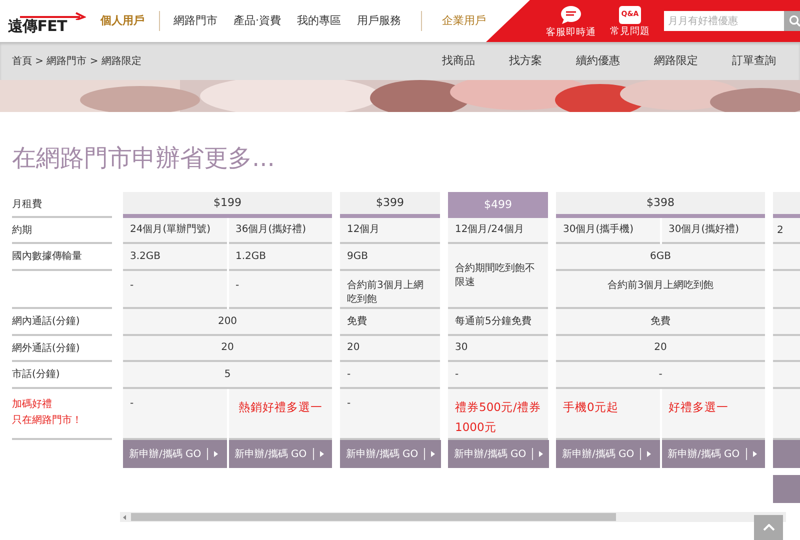 Image resolution: width=800 pixels, height=540 pixels. What do you see at coordinates (660, 257) in the screenshot?
I see `table-cell: 6GB` at bounding box center [660, 257].